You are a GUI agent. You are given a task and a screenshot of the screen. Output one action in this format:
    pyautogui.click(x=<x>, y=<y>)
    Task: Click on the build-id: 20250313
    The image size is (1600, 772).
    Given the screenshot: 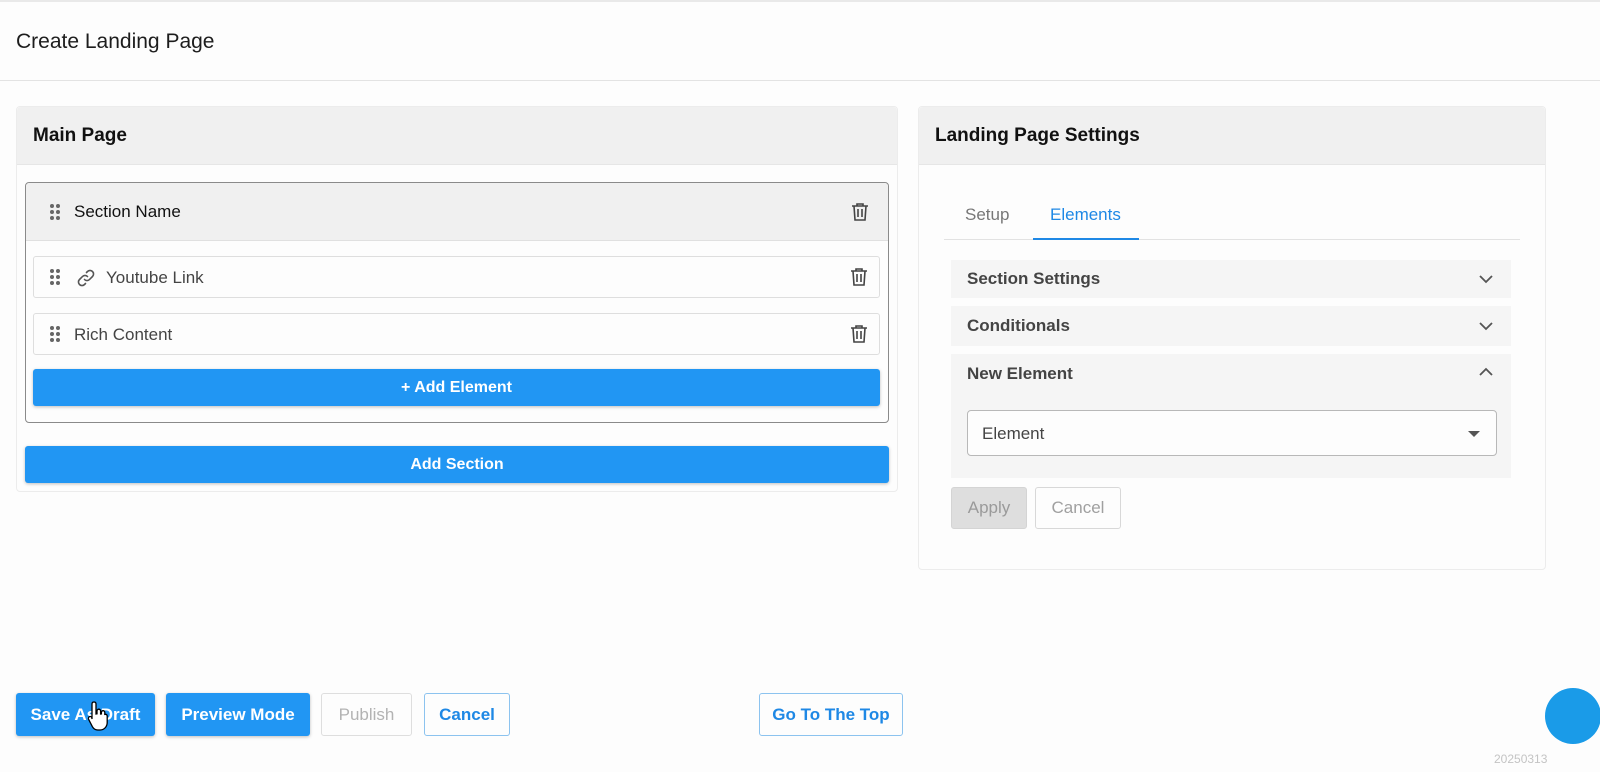 What is the action you would take?
    pyautogui.click(x=1521, y=759)
    